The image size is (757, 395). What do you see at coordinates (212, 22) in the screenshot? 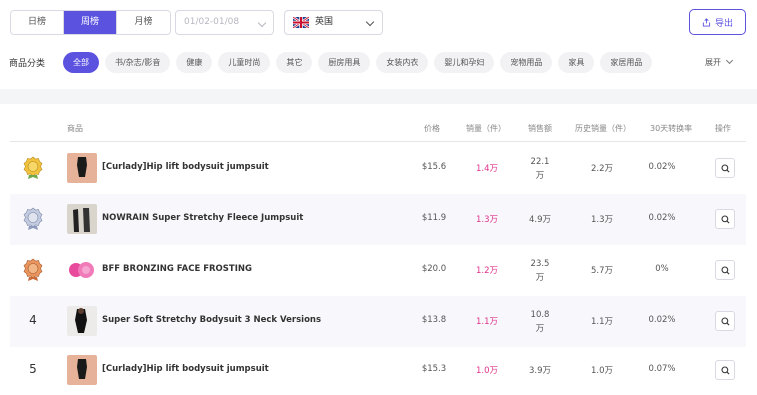
I see `date-range-value: 01/02-01/08` at bounding box center [212, 22].